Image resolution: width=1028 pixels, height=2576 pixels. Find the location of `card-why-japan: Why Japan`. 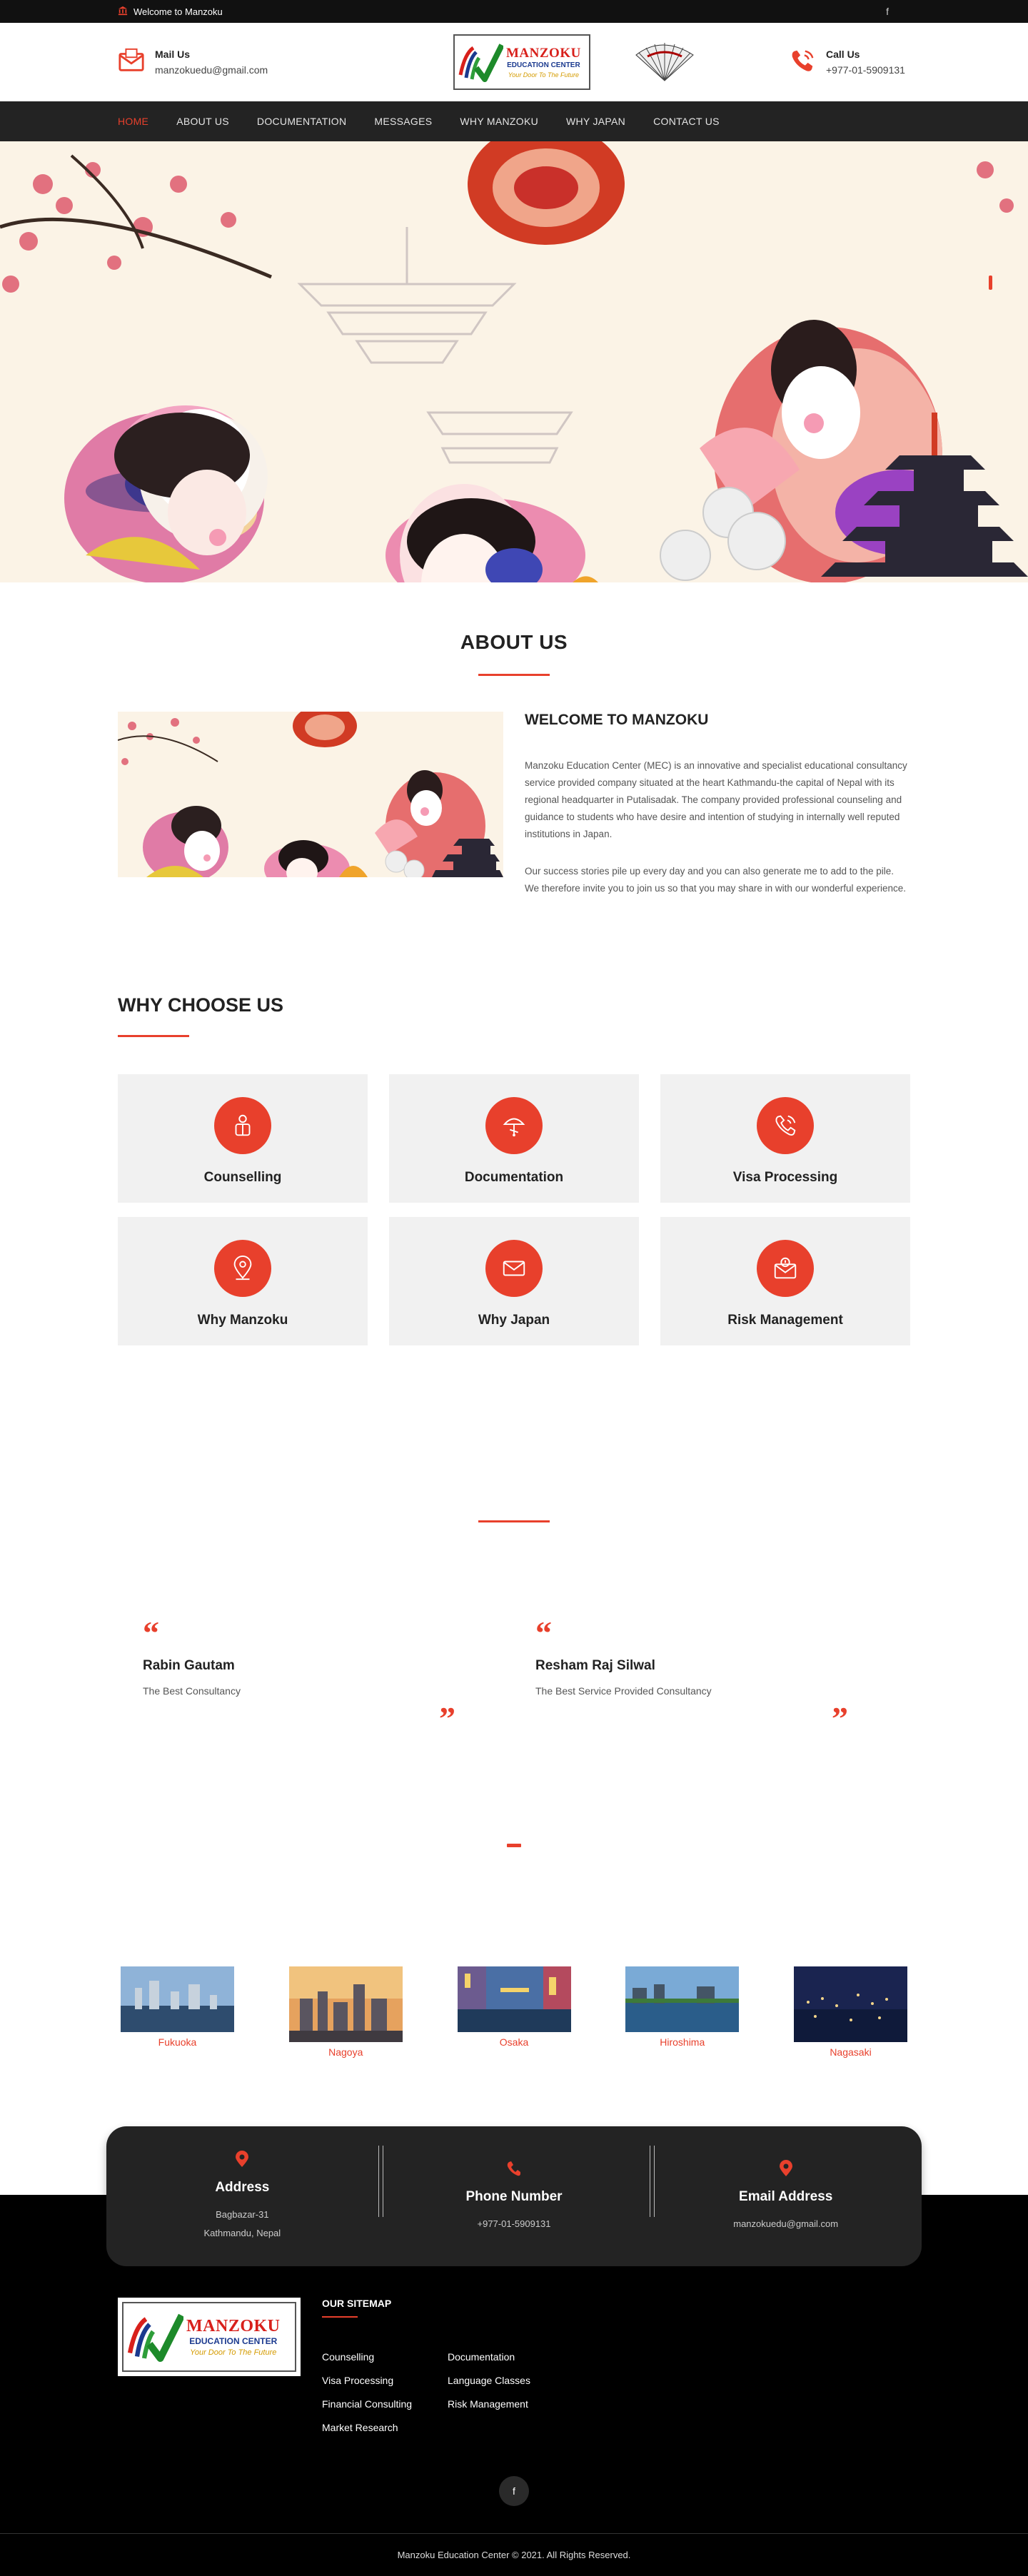

card-why-japan: Why Japan is located at coordinates (514, 1281).